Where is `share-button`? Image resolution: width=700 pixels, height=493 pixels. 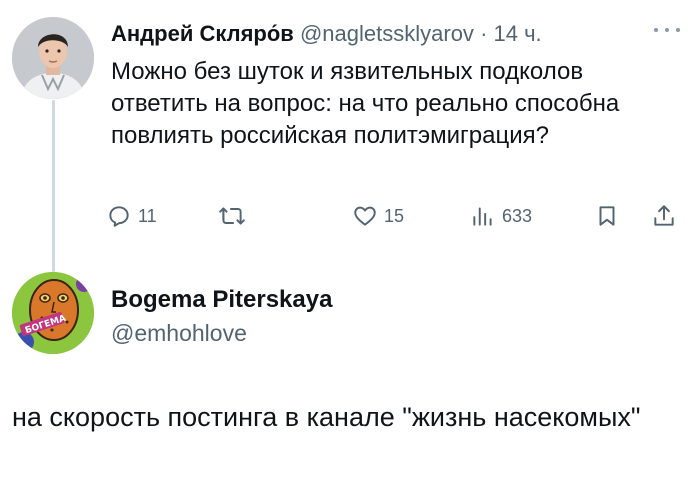 share-button is located at coordinates (664, 216).